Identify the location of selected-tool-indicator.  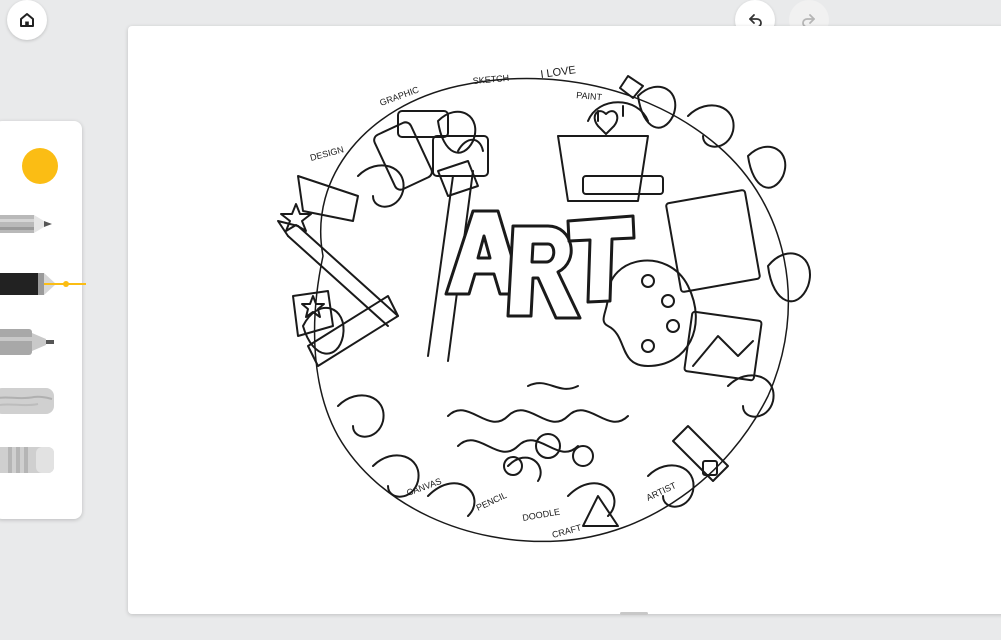
(65, 284).